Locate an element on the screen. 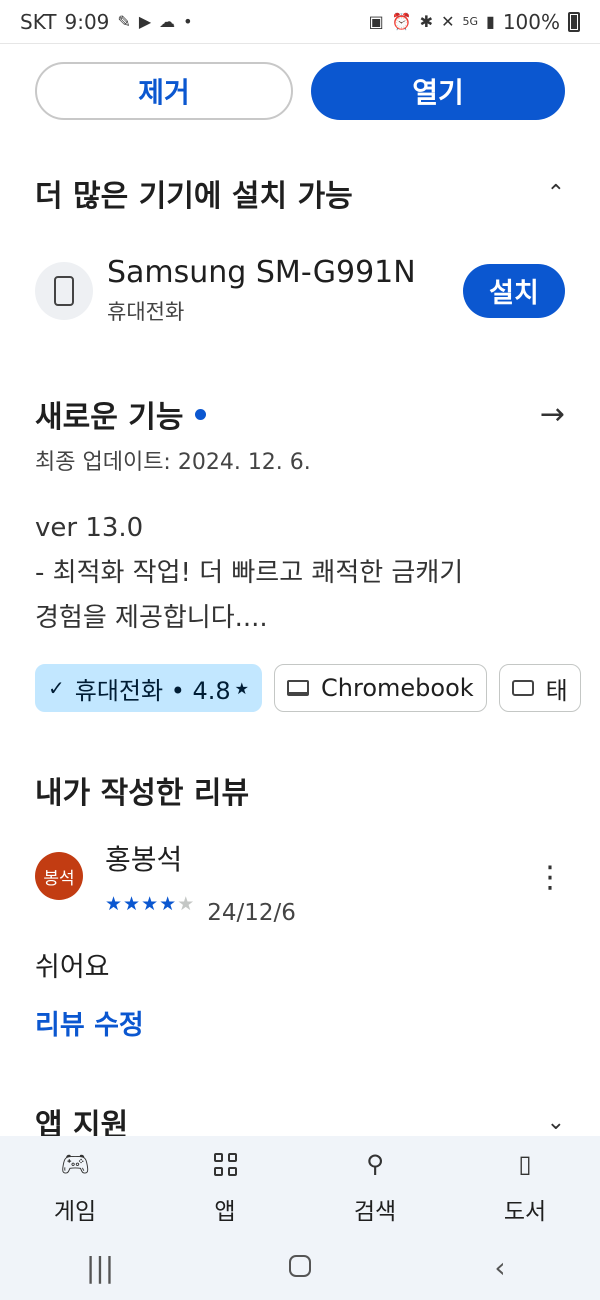 Image resolution: width=600 pixels, height=1300 pixels. battery-icon is located at coordinates (574, 21).